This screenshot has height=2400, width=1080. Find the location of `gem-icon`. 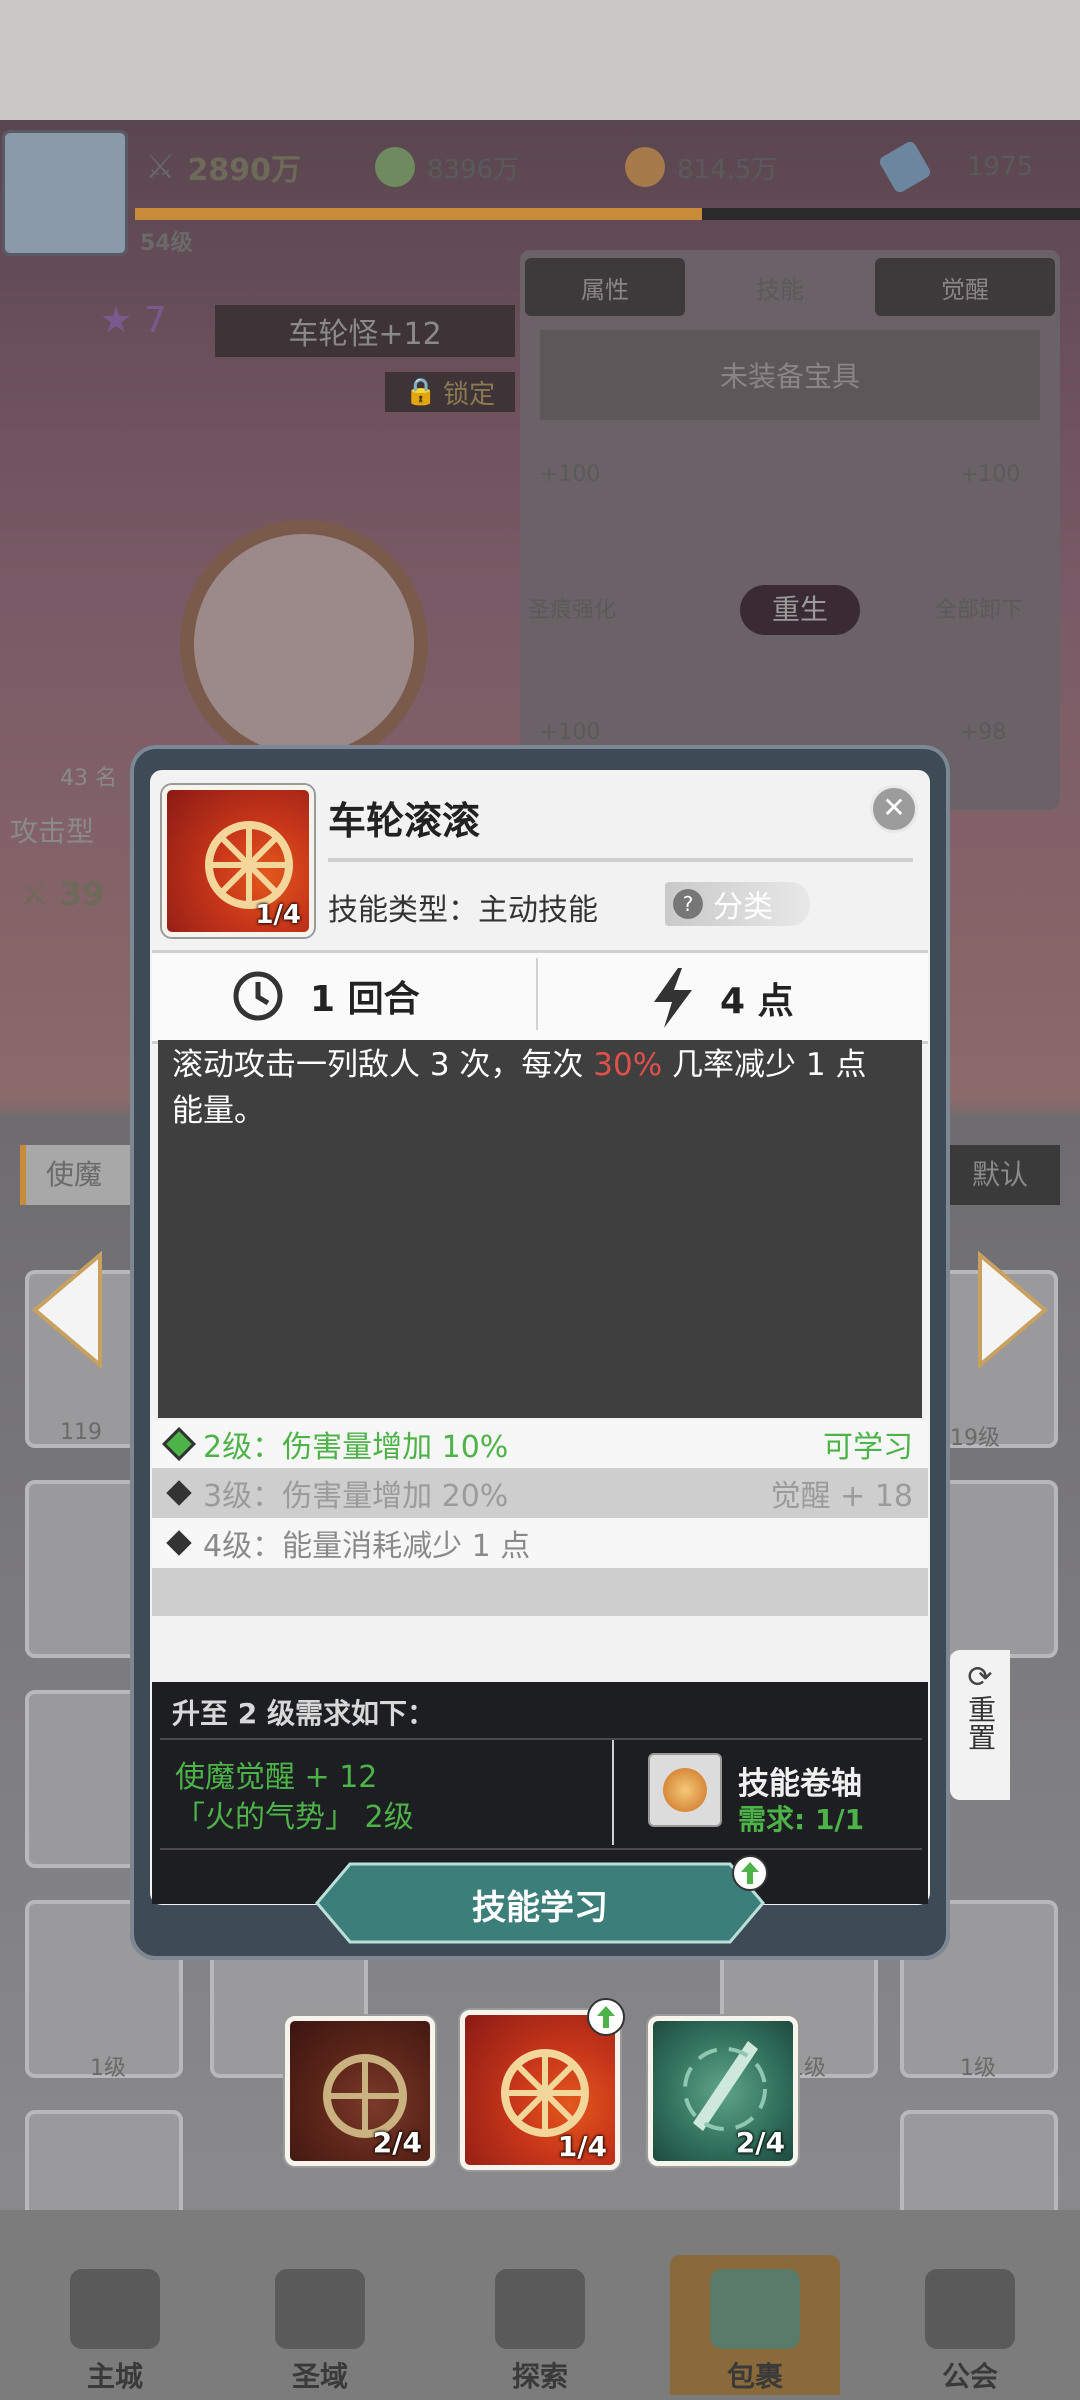

gem-icon is located at coordinates (905, 167).